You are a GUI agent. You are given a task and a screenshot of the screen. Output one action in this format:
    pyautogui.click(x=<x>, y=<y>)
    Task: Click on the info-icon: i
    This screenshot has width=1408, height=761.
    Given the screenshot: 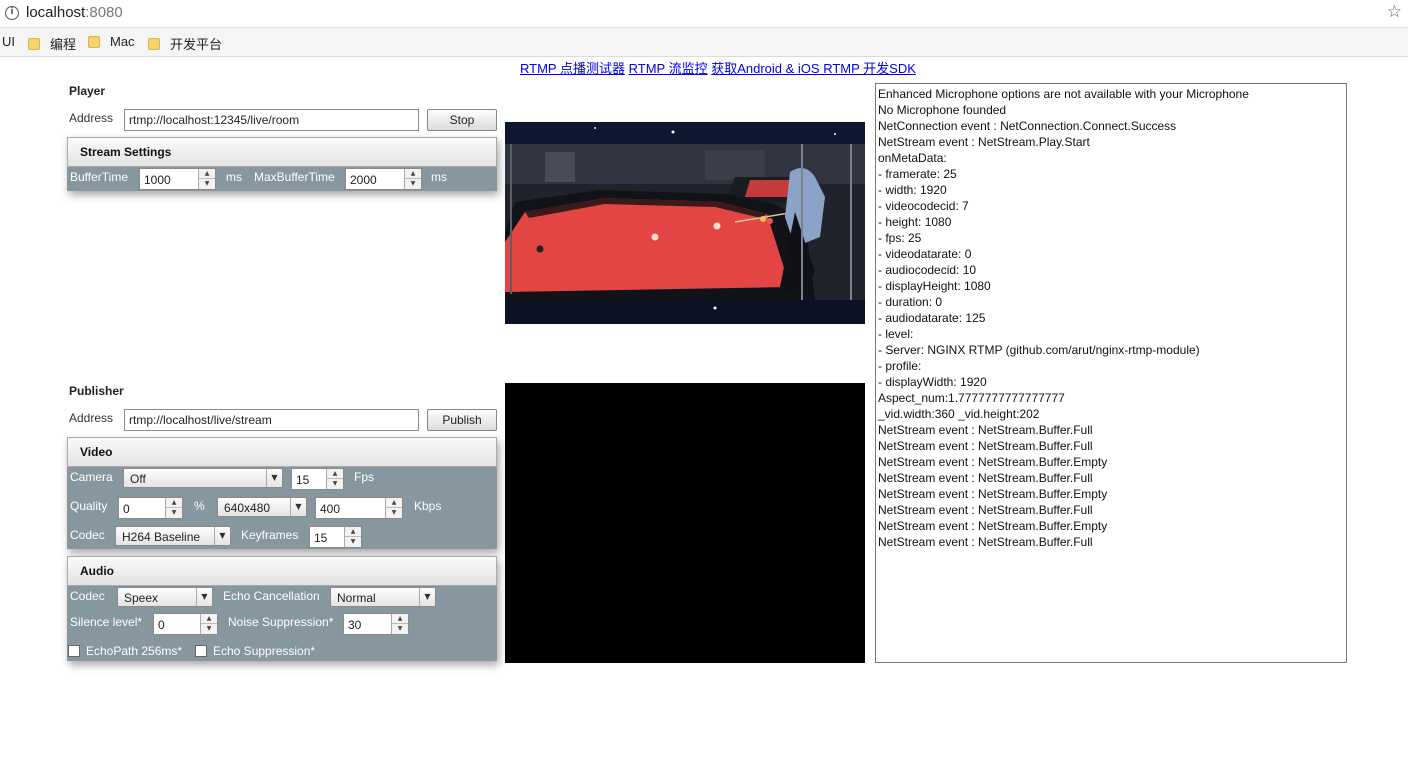 What is the action you would take?
    pyautogui.click(x=12, y=13)
    